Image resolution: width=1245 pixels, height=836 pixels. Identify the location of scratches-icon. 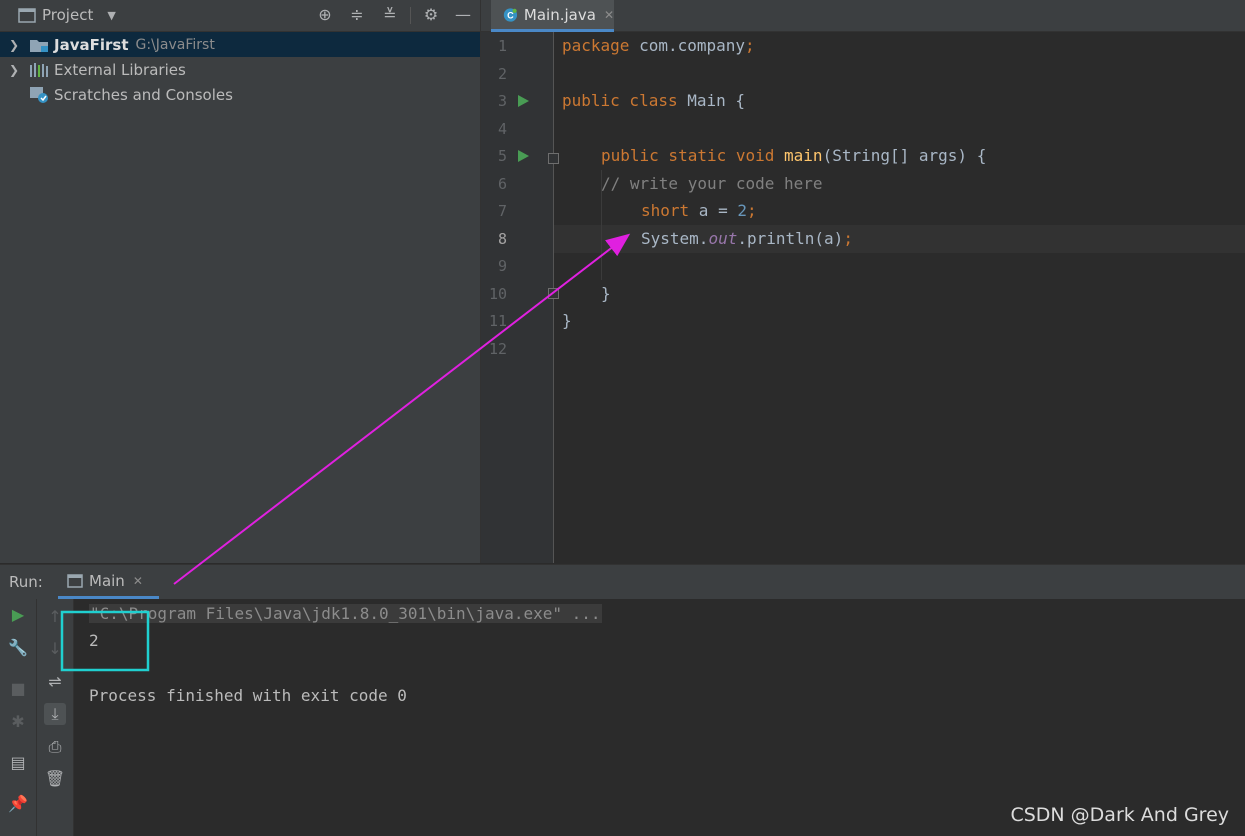
(39, 94).